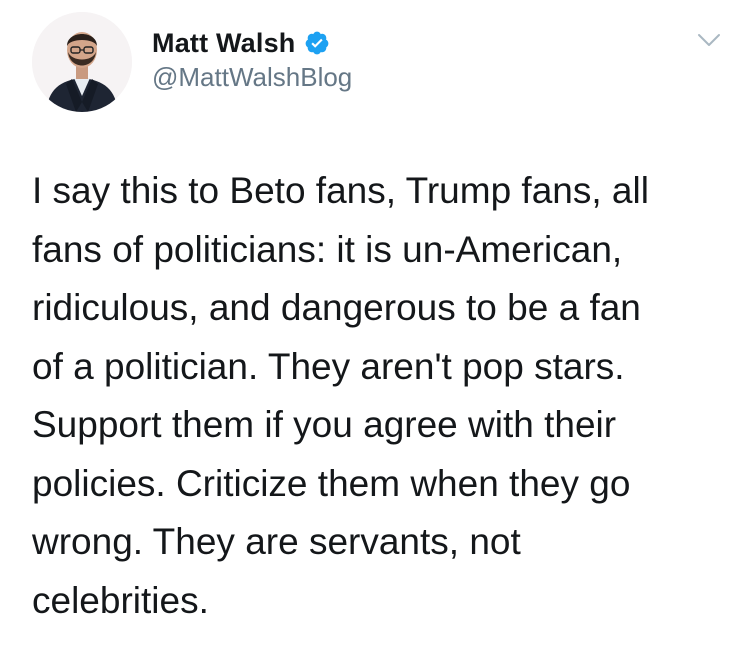 The width and height of the screenshot is (750, 655). I want to click on chevron-down-icon, so click(709, 40).